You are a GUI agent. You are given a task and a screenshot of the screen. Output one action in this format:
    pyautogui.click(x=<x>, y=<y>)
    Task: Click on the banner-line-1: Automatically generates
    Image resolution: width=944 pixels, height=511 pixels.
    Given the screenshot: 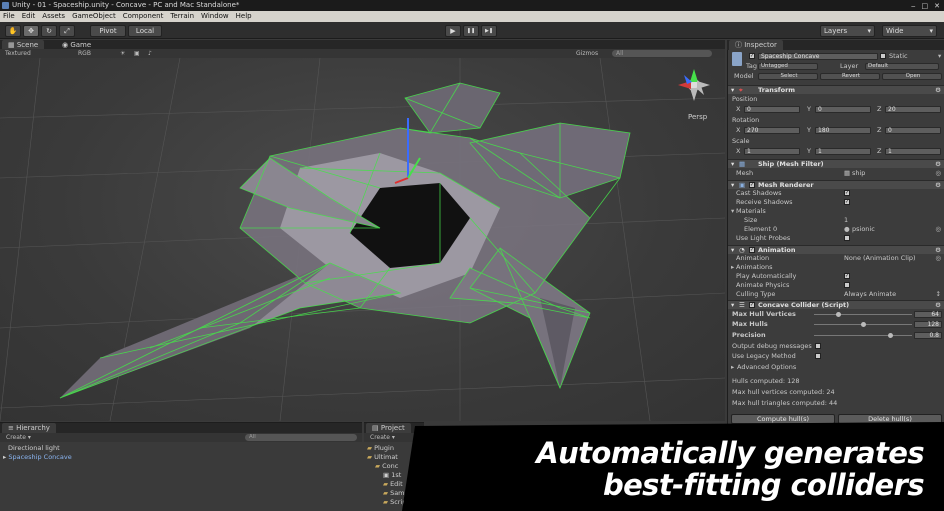 What is the action you would take?
    pyautogui.click(x=730, y=453)
    